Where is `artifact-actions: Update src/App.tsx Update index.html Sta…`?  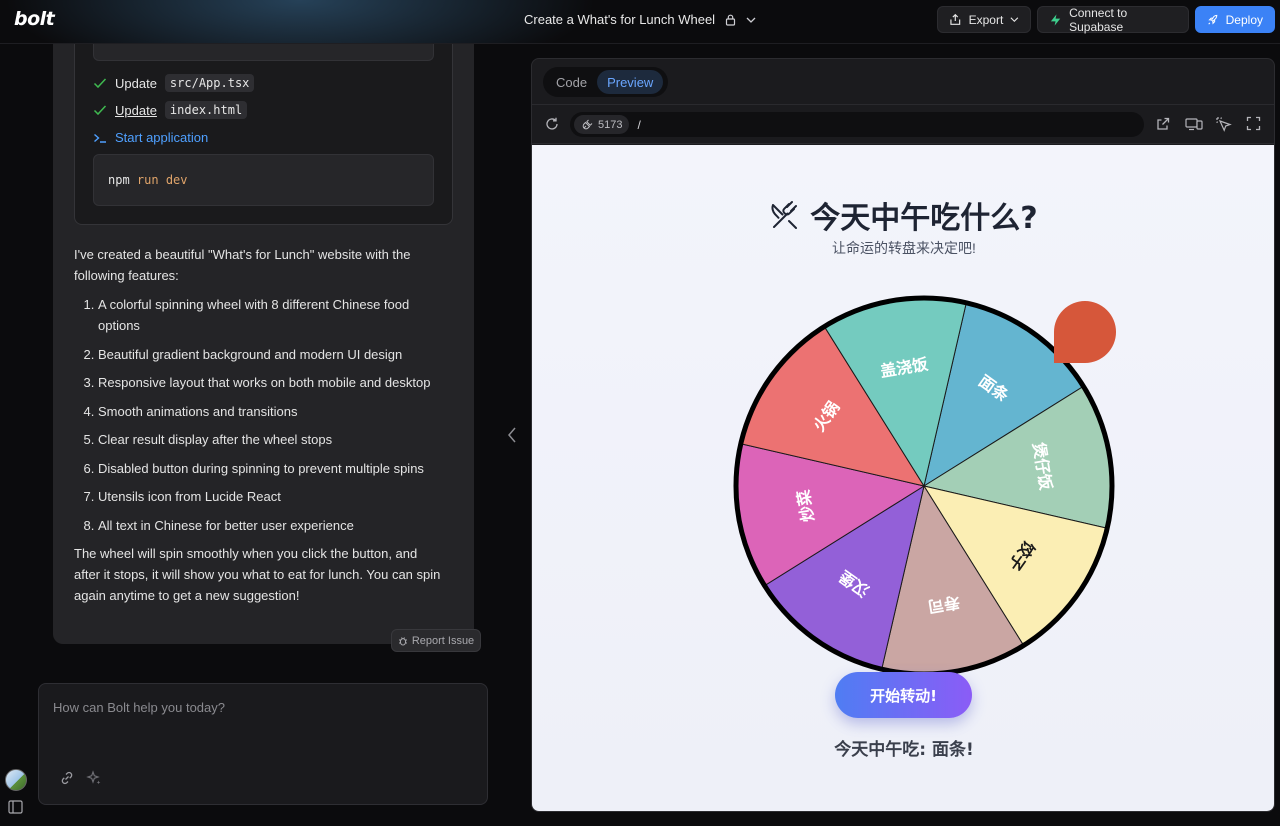 artifact-actions: Update src/App.tsx Update index.html Sta… is located at coordinates (263, 134).